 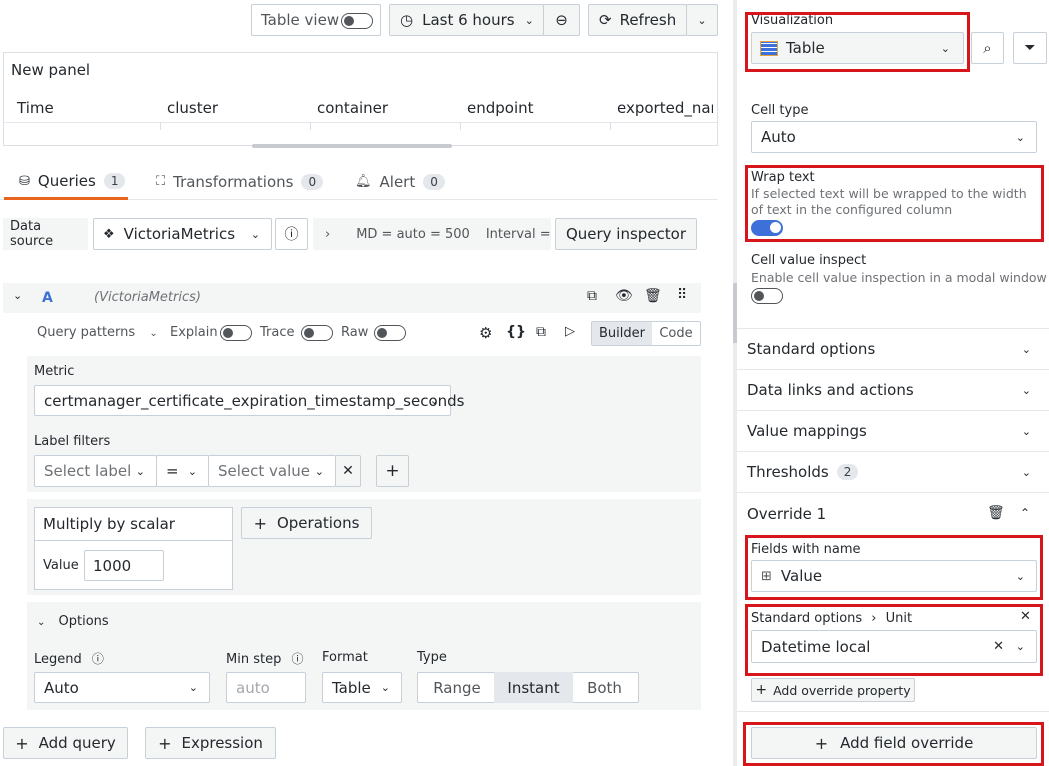 I want to click on wrap-text-toggle, so click(x=767, y=228).